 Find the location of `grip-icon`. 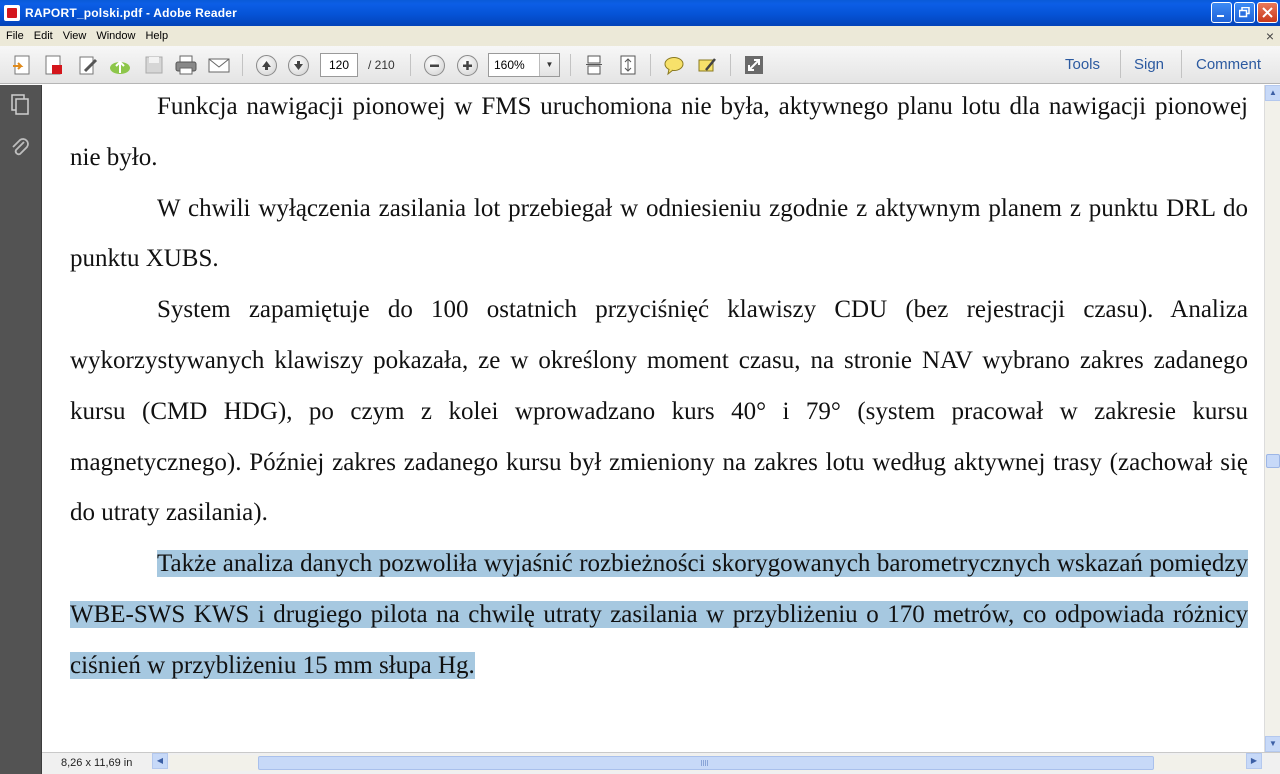

grip-icon is located at coordinates (705, 763).